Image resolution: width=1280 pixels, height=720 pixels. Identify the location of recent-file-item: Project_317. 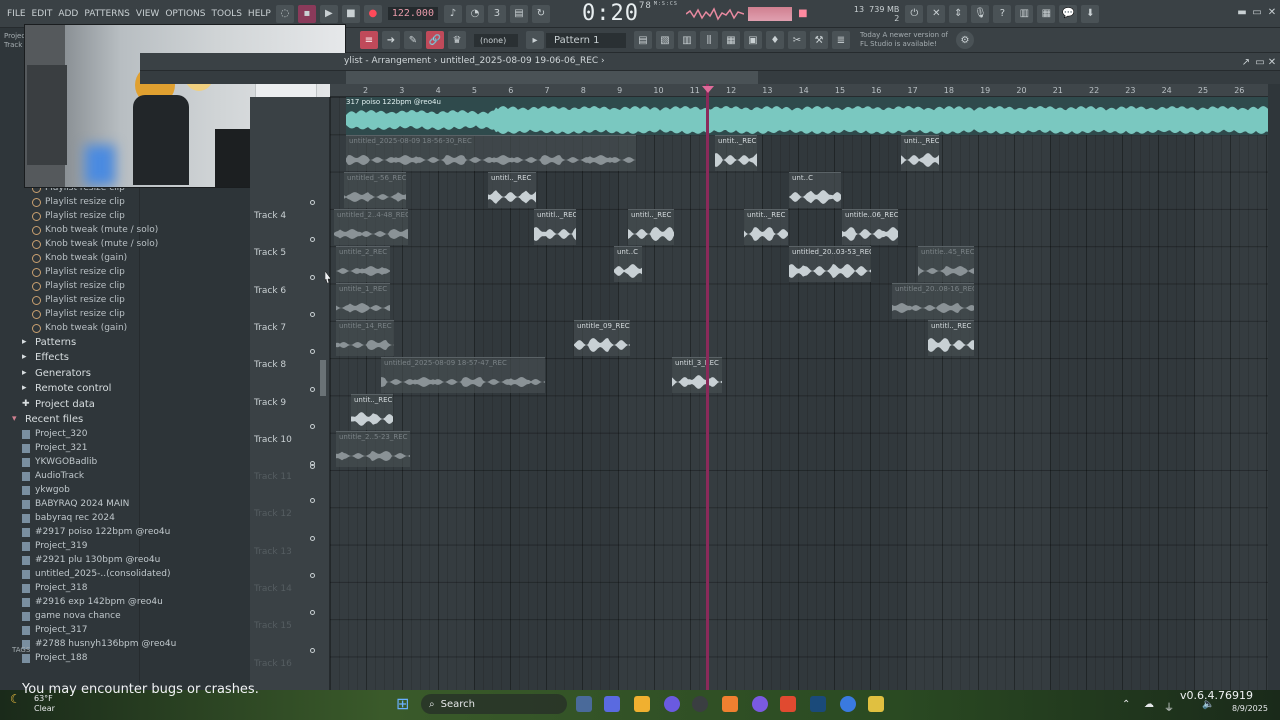
(54, 630).